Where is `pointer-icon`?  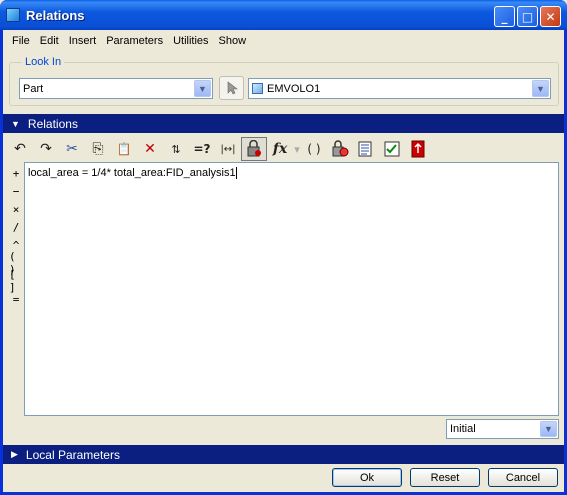 pointer-icon is located at coordinates (232, 88).